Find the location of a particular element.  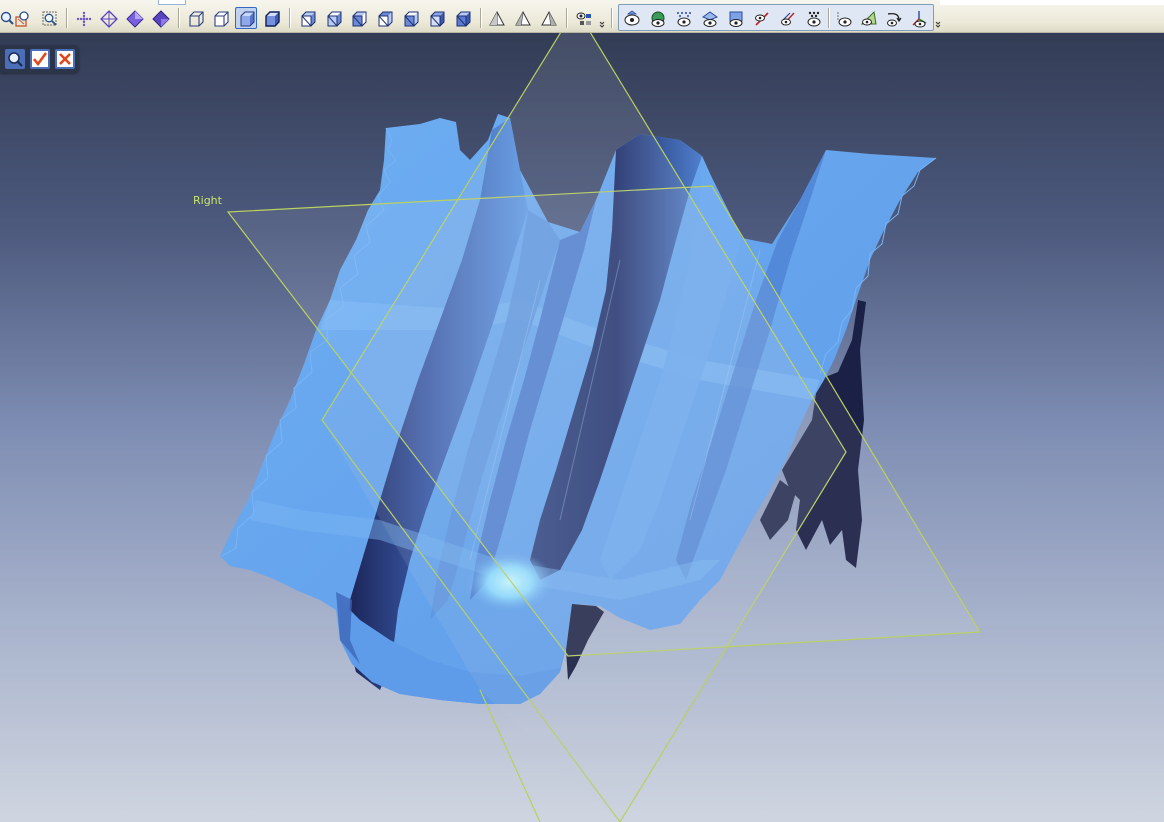

accept-icon is located at coordinates (40, 59).